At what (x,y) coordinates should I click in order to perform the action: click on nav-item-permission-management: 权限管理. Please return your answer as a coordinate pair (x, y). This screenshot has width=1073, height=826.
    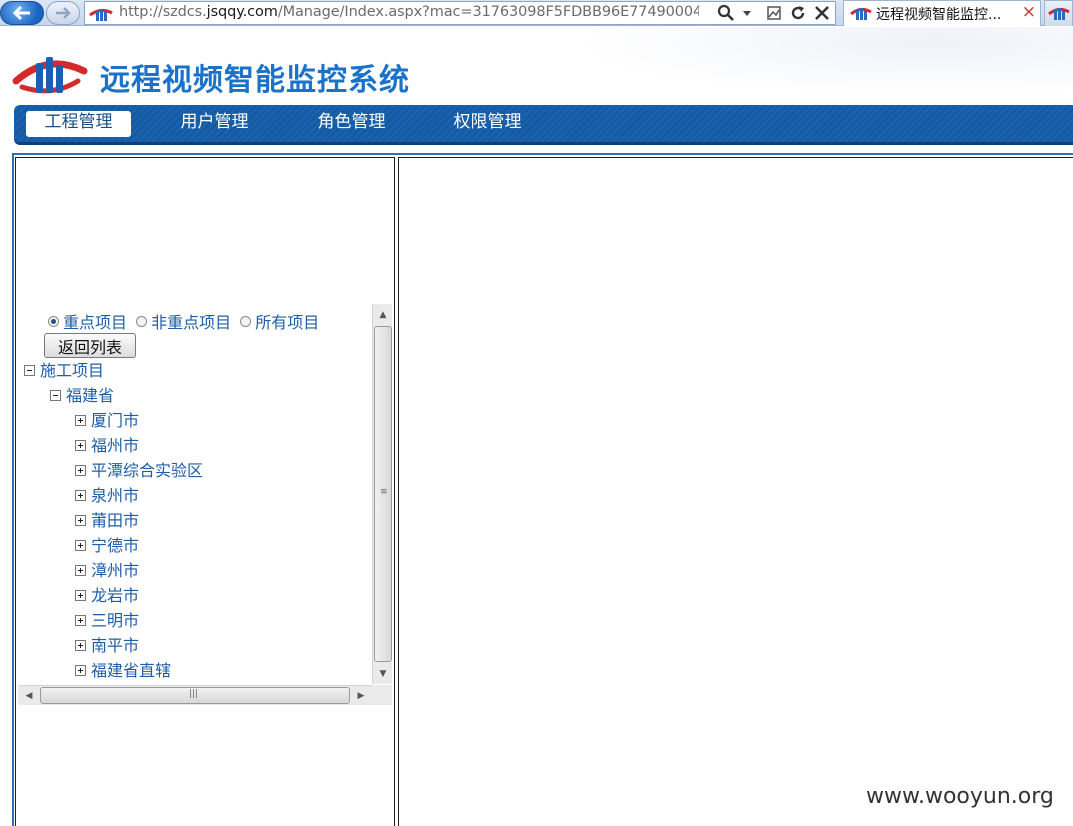
    Looking at the image, I should click on (487, 124).